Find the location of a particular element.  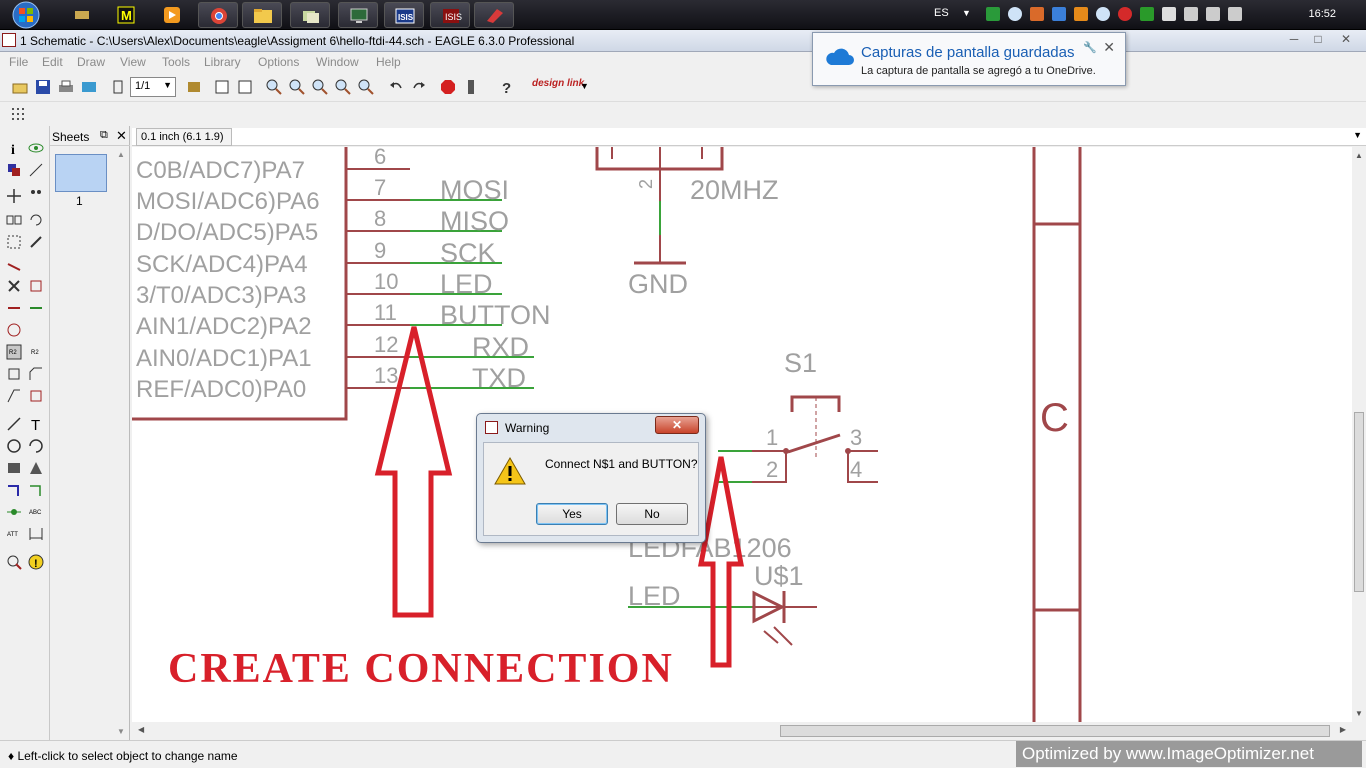

tray-dropbox-icon is located at coordinates (1059, 14).